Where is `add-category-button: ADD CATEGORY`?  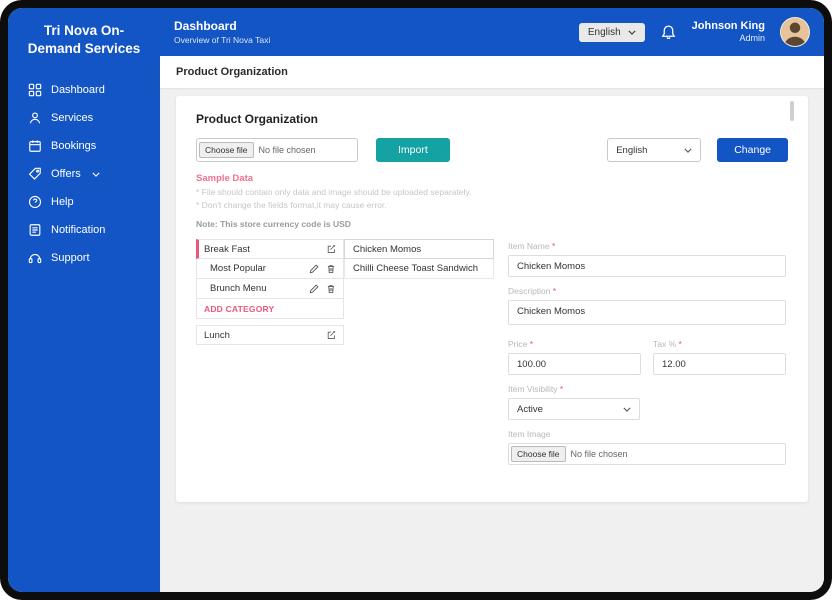 add-category-button: ADD CATEGORY is located at coordinates (270, 309).